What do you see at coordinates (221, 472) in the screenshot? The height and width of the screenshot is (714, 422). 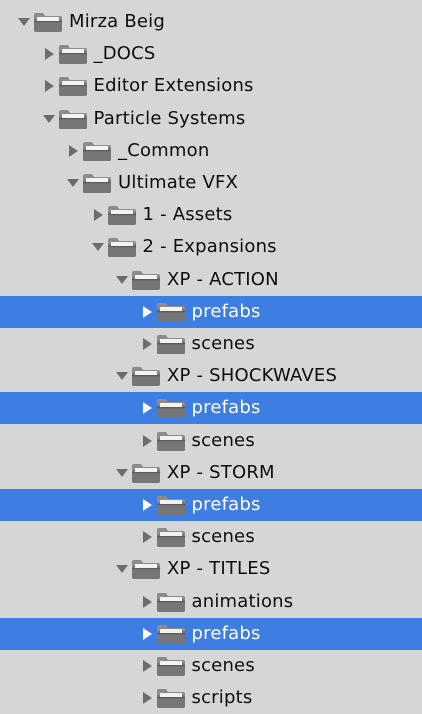 I see `tree-item-label: XP - STORM` at bounding box center [221, 472].